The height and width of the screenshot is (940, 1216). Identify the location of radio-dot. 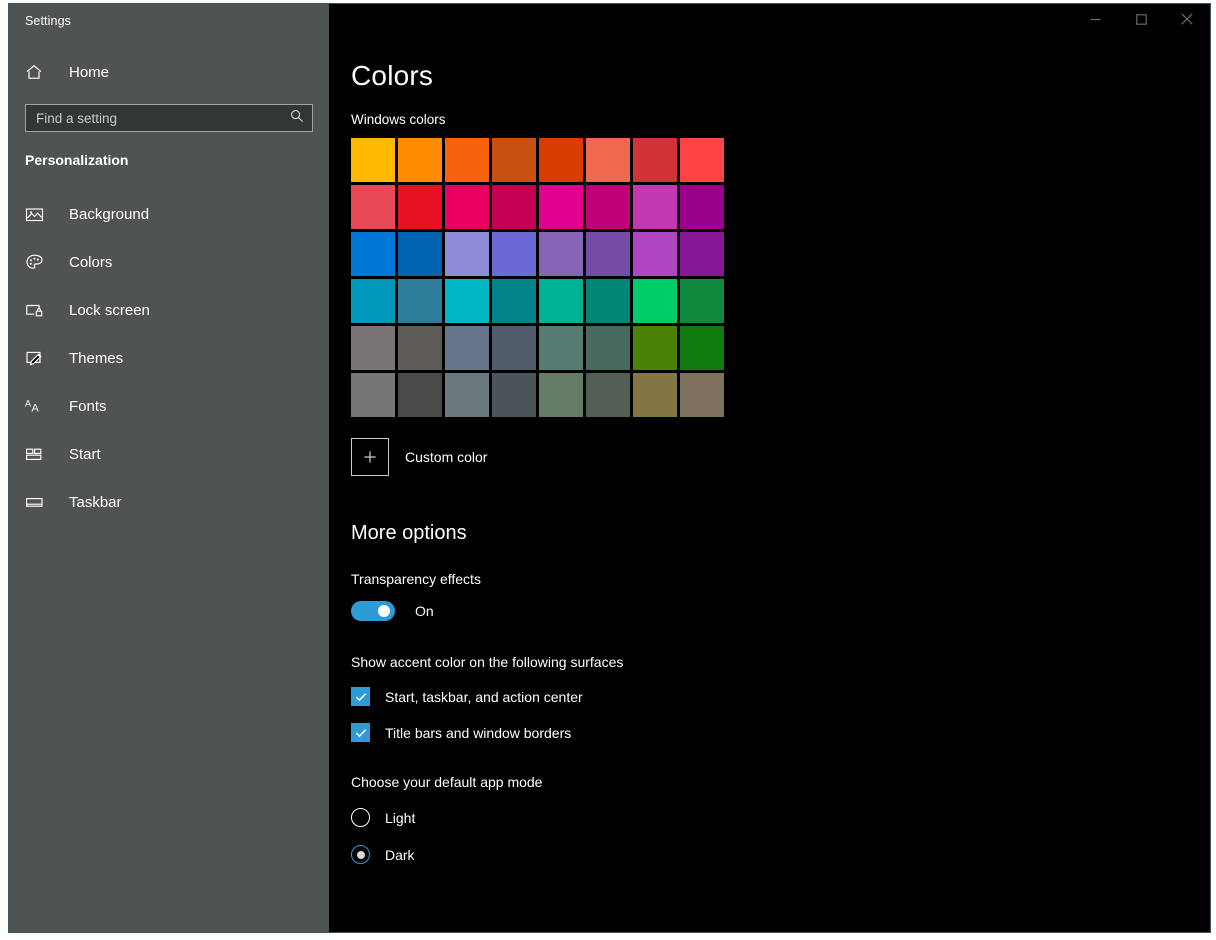
(360, 854).